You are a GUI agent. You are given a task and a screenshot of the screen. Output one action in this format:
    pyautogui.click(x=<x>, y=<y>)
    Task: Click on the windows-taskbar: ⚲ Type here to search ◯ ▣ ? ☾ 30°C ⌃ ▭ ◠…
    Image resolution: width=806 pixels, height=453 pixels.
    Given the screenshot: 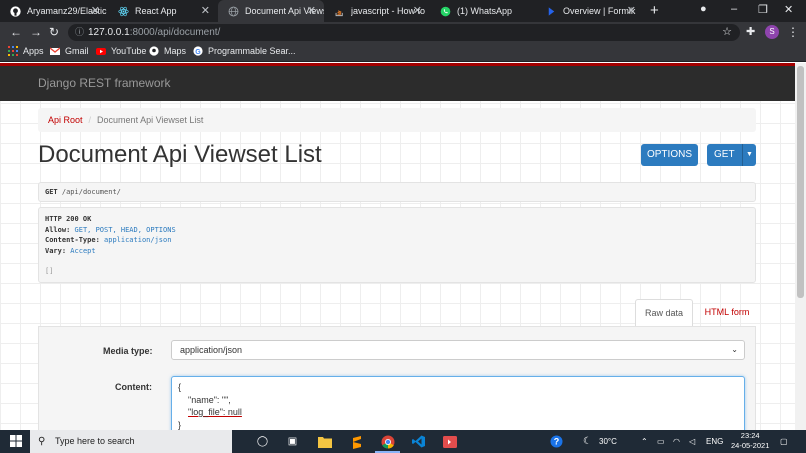 What is the action you would take?
    pyautogui.click(x=403, y=441)
    